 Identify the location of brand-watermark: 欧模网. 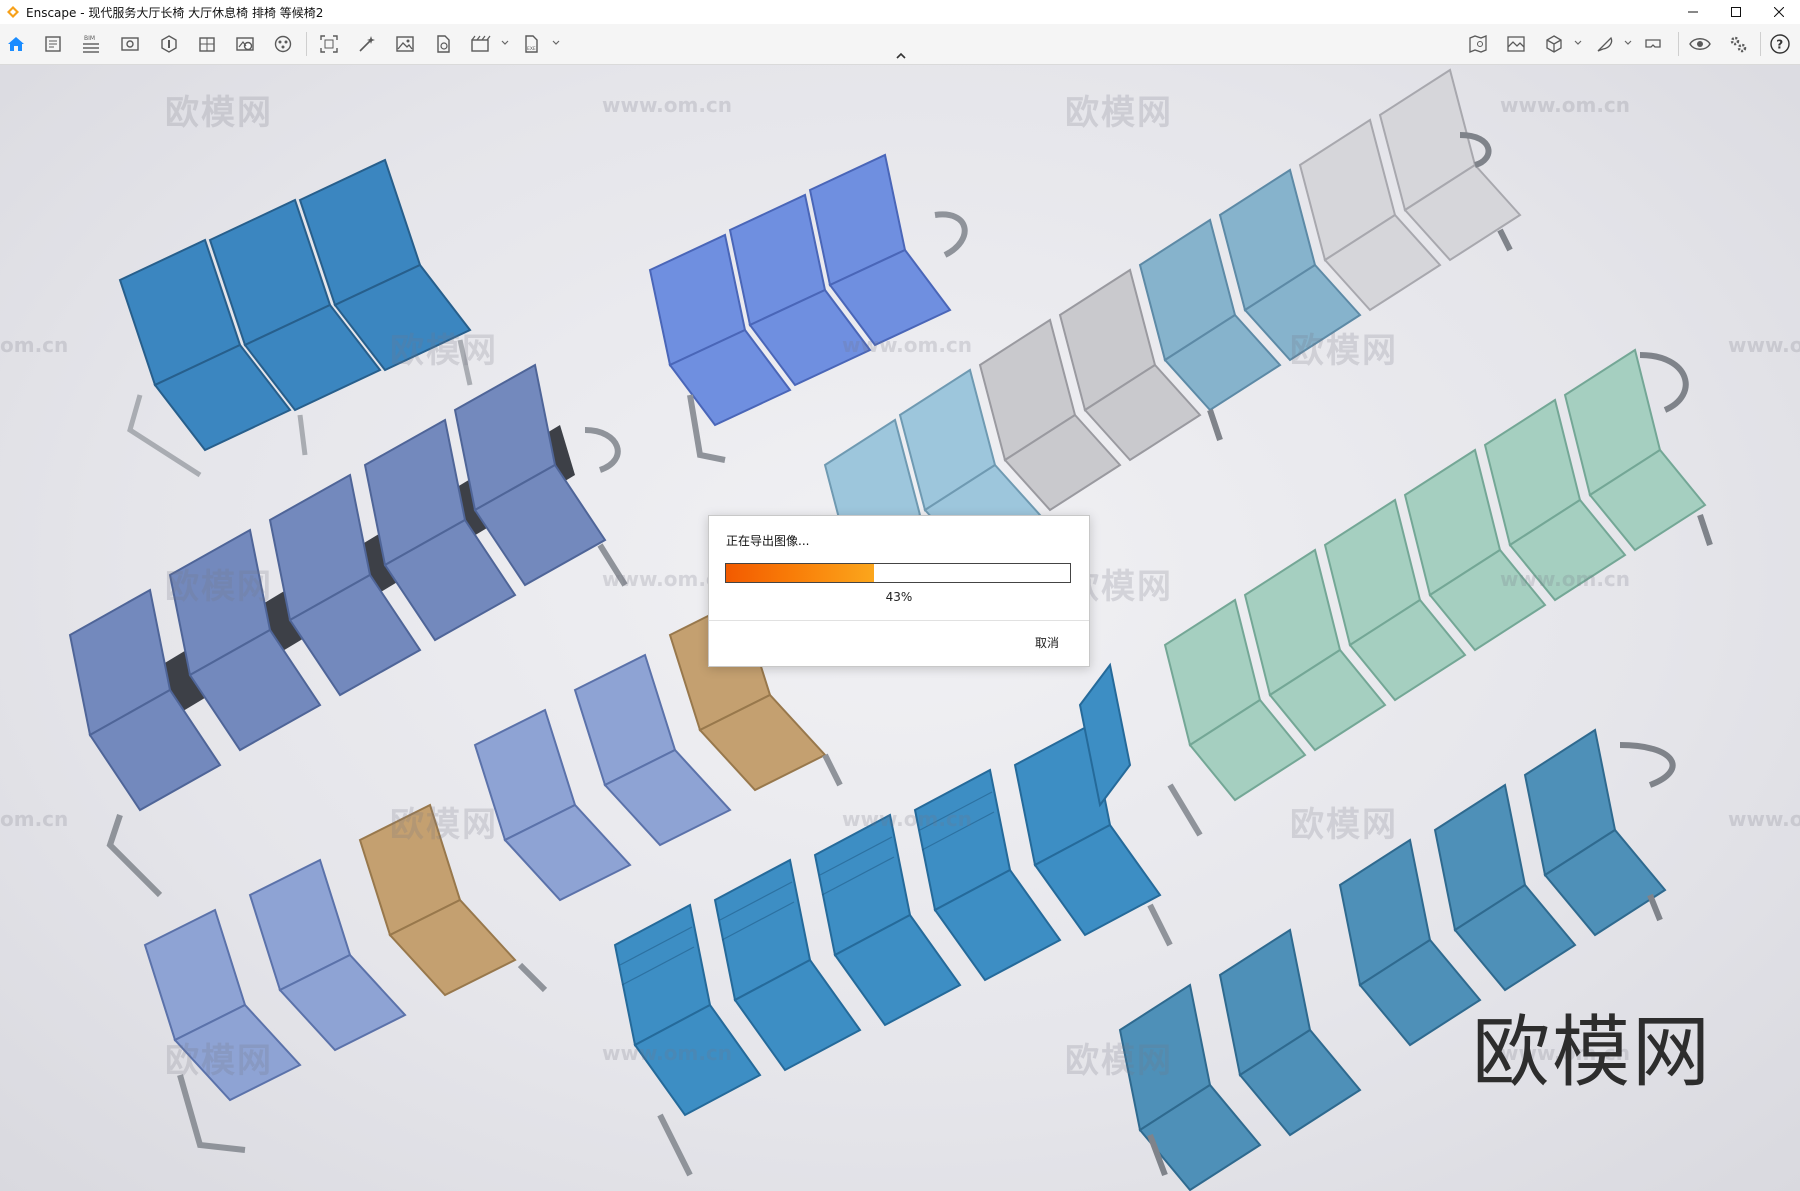
(1592, 1053).